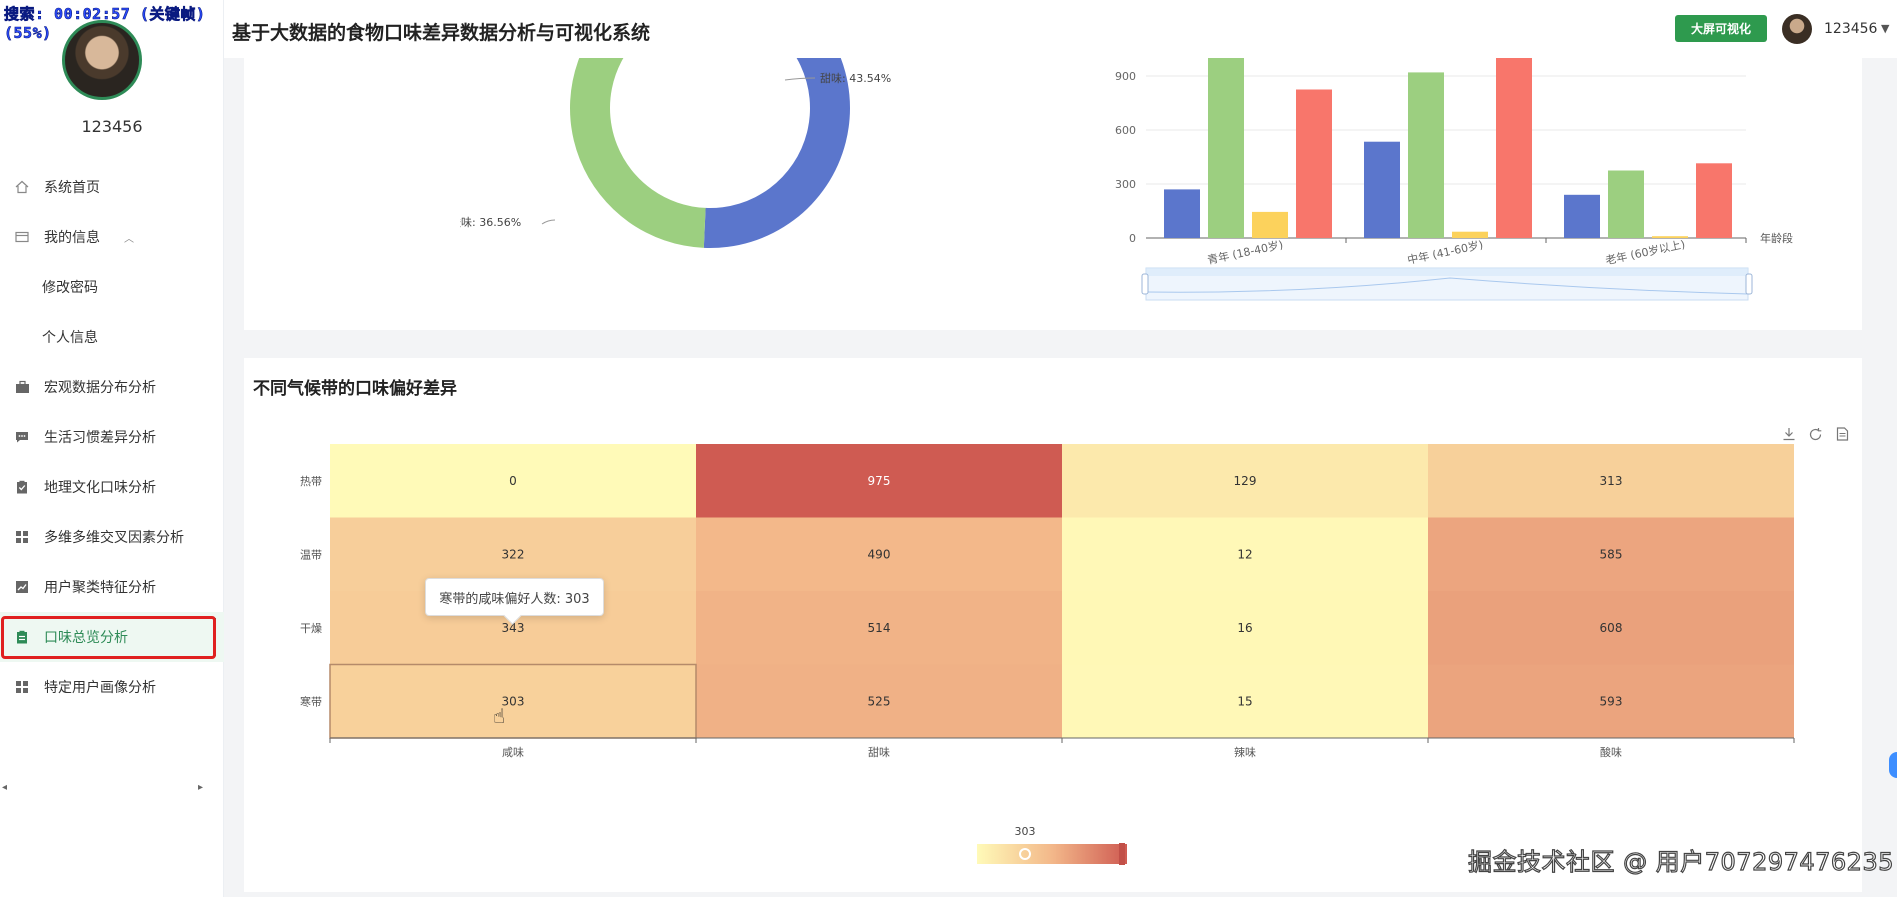  Describe the element at coordinates (100, 438) in the screenshot. I see `sidebar-item-label: 生活习惯差异分析` at that location.